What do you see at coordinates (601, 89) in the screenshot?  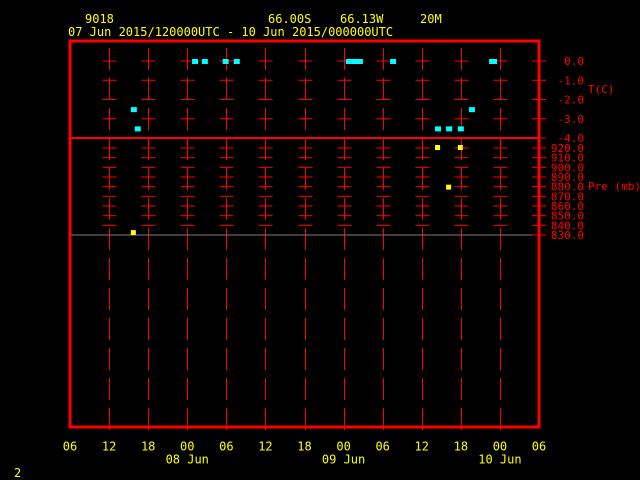 I see `temperature-axis-label: T(C)` at bounding box center [601, 89].